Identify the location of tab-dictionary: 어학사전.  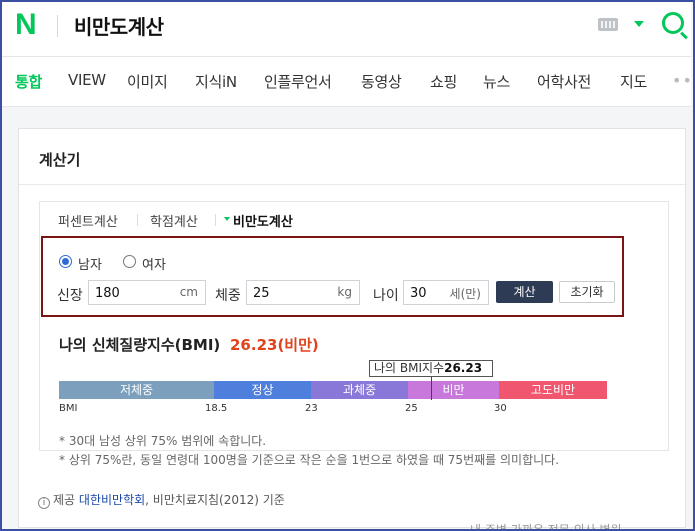
(564, 81).